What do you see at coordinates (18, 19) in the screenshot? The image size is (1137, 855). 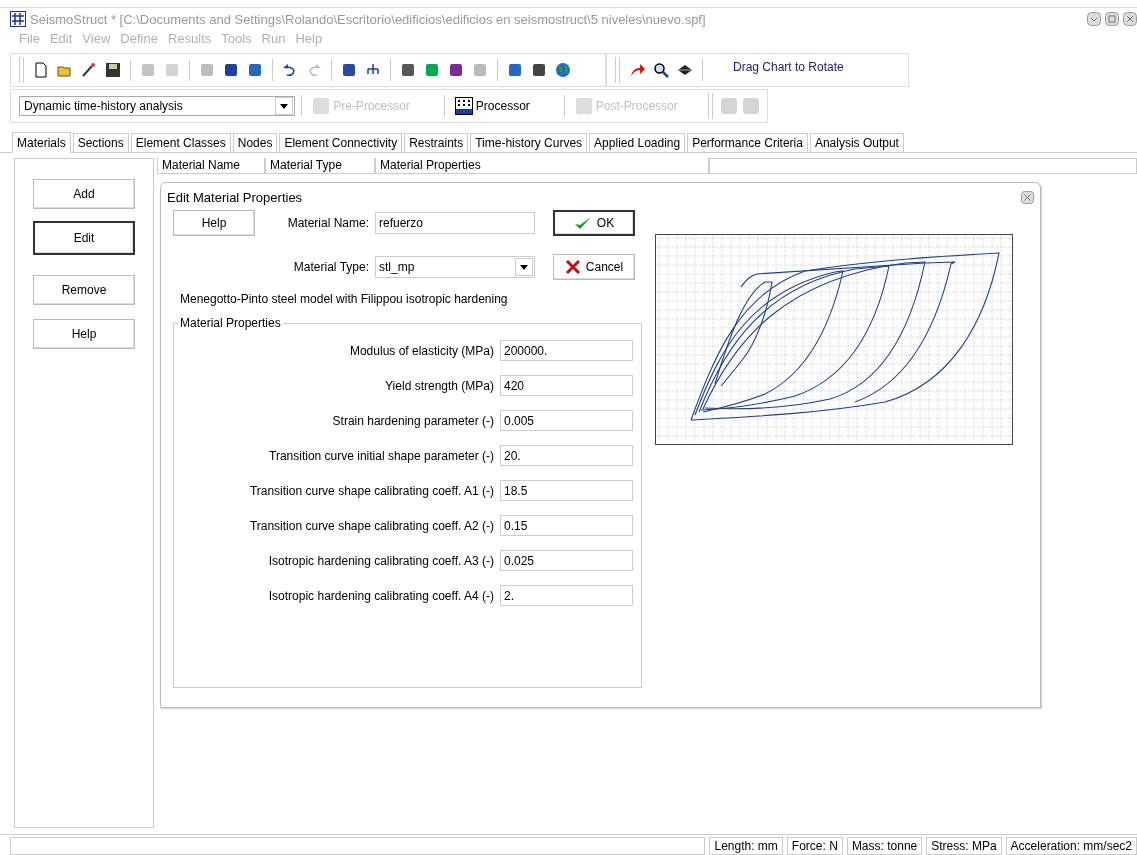 I see `app-icon` at bounding box center [18, 19].